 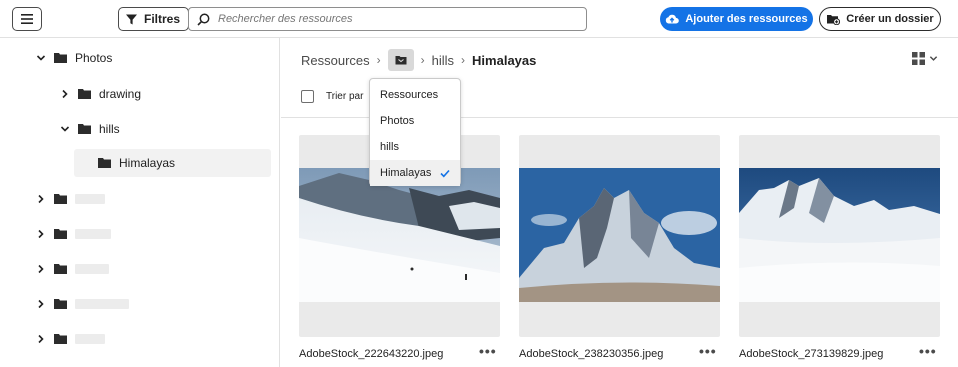 I want to click on add-assets-button: Ajouter des ressources, so click(x=736, y=19).